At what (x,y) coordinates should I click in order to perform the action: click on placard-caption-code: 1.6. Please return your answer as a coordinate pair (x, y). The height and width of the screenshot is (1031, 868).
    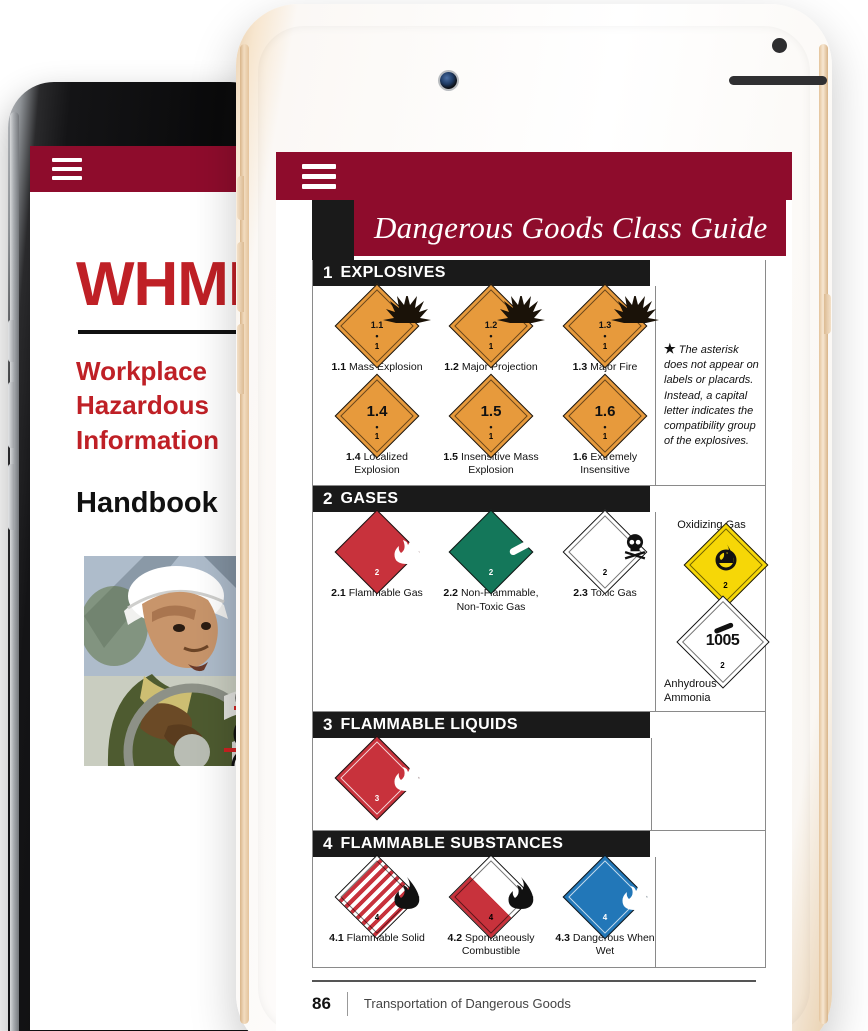
    Looking at the image, I should click on (580, 457).